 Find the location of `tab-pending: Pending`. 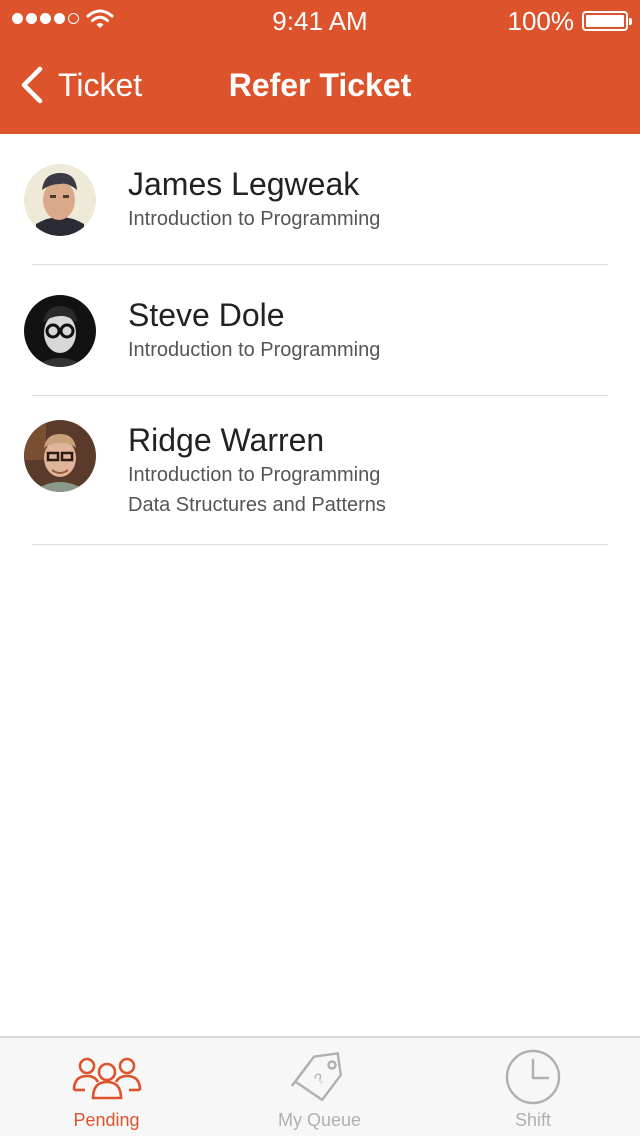

tab-pending: Pending is located at coordinates (106, 1088).